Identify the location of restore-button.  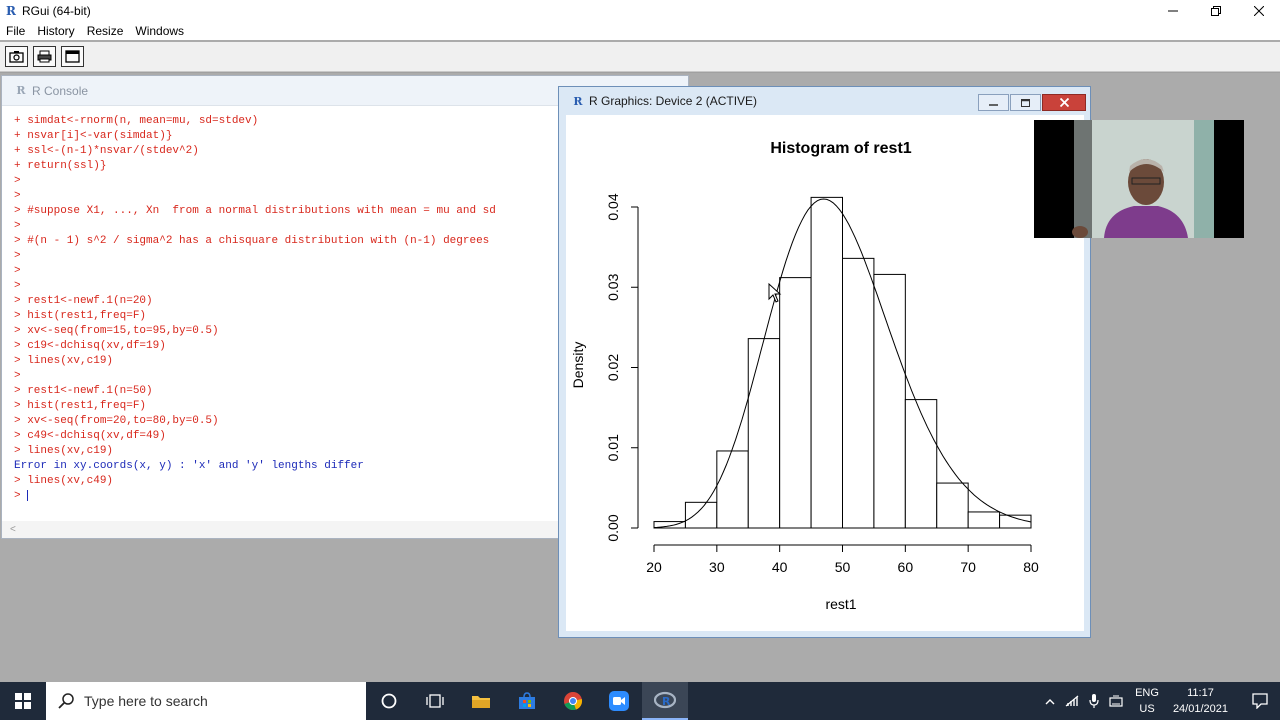
(1215, 11).